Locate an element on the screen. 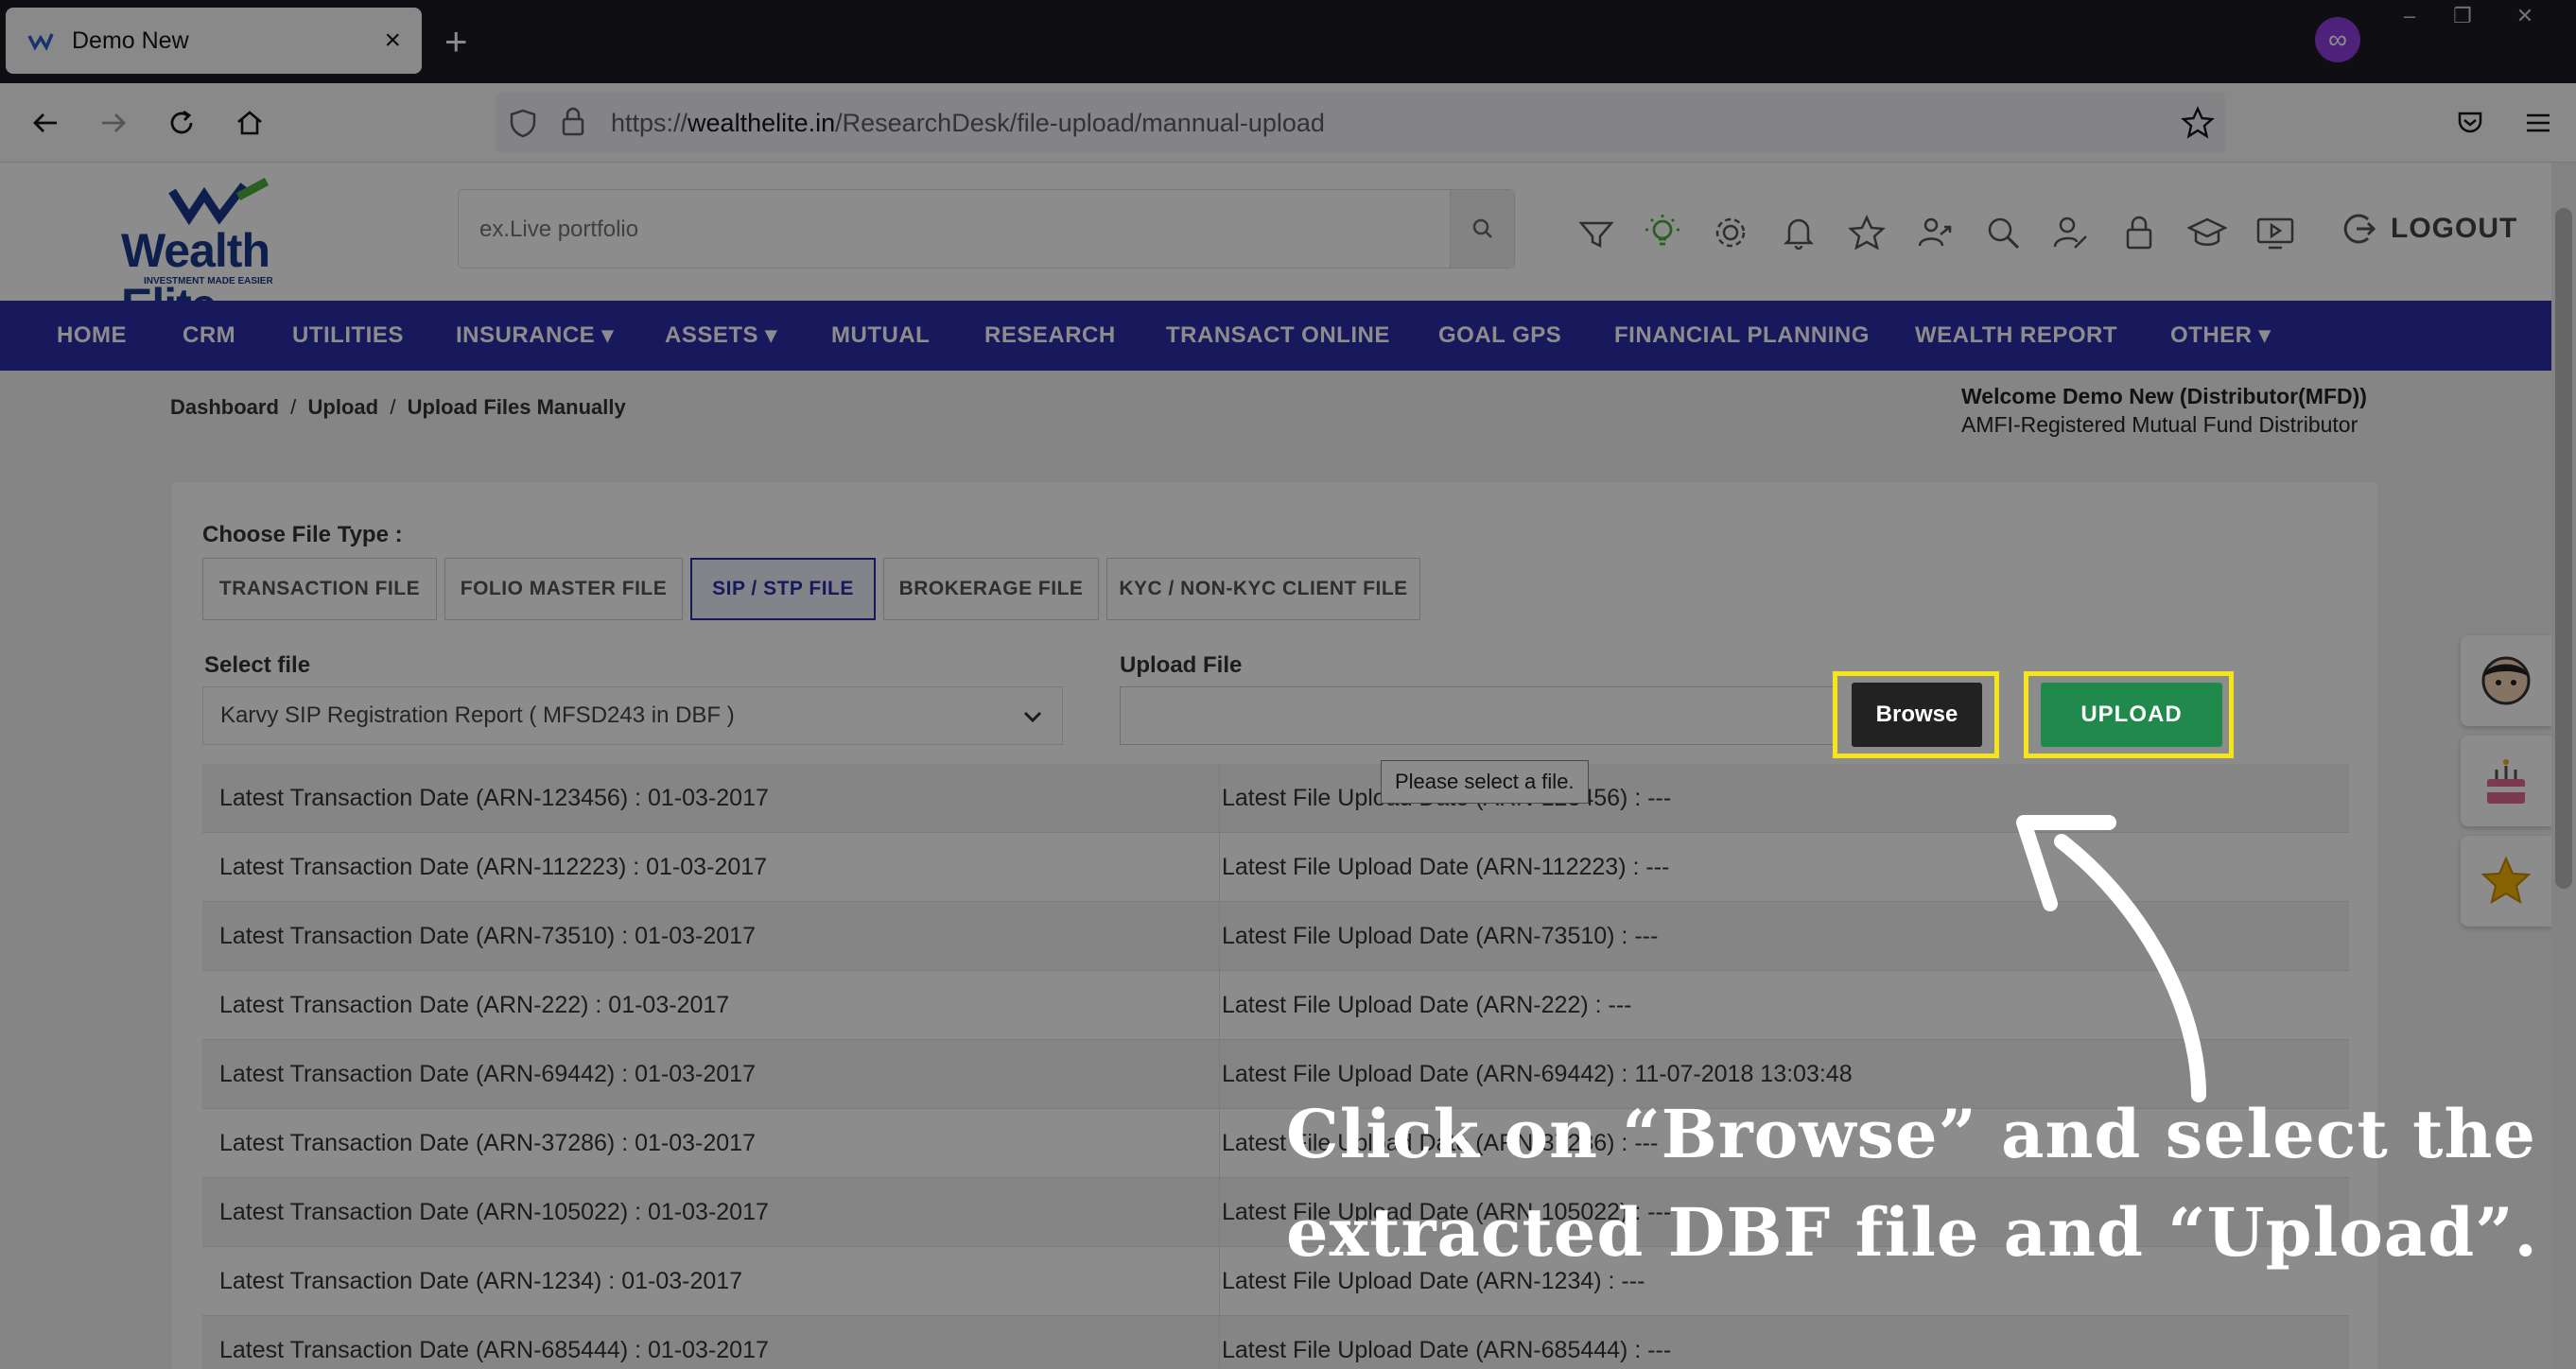 This screenshot has width=2576, height=1369. annotation-arrow-icon is located at coordinates (2111, 958).